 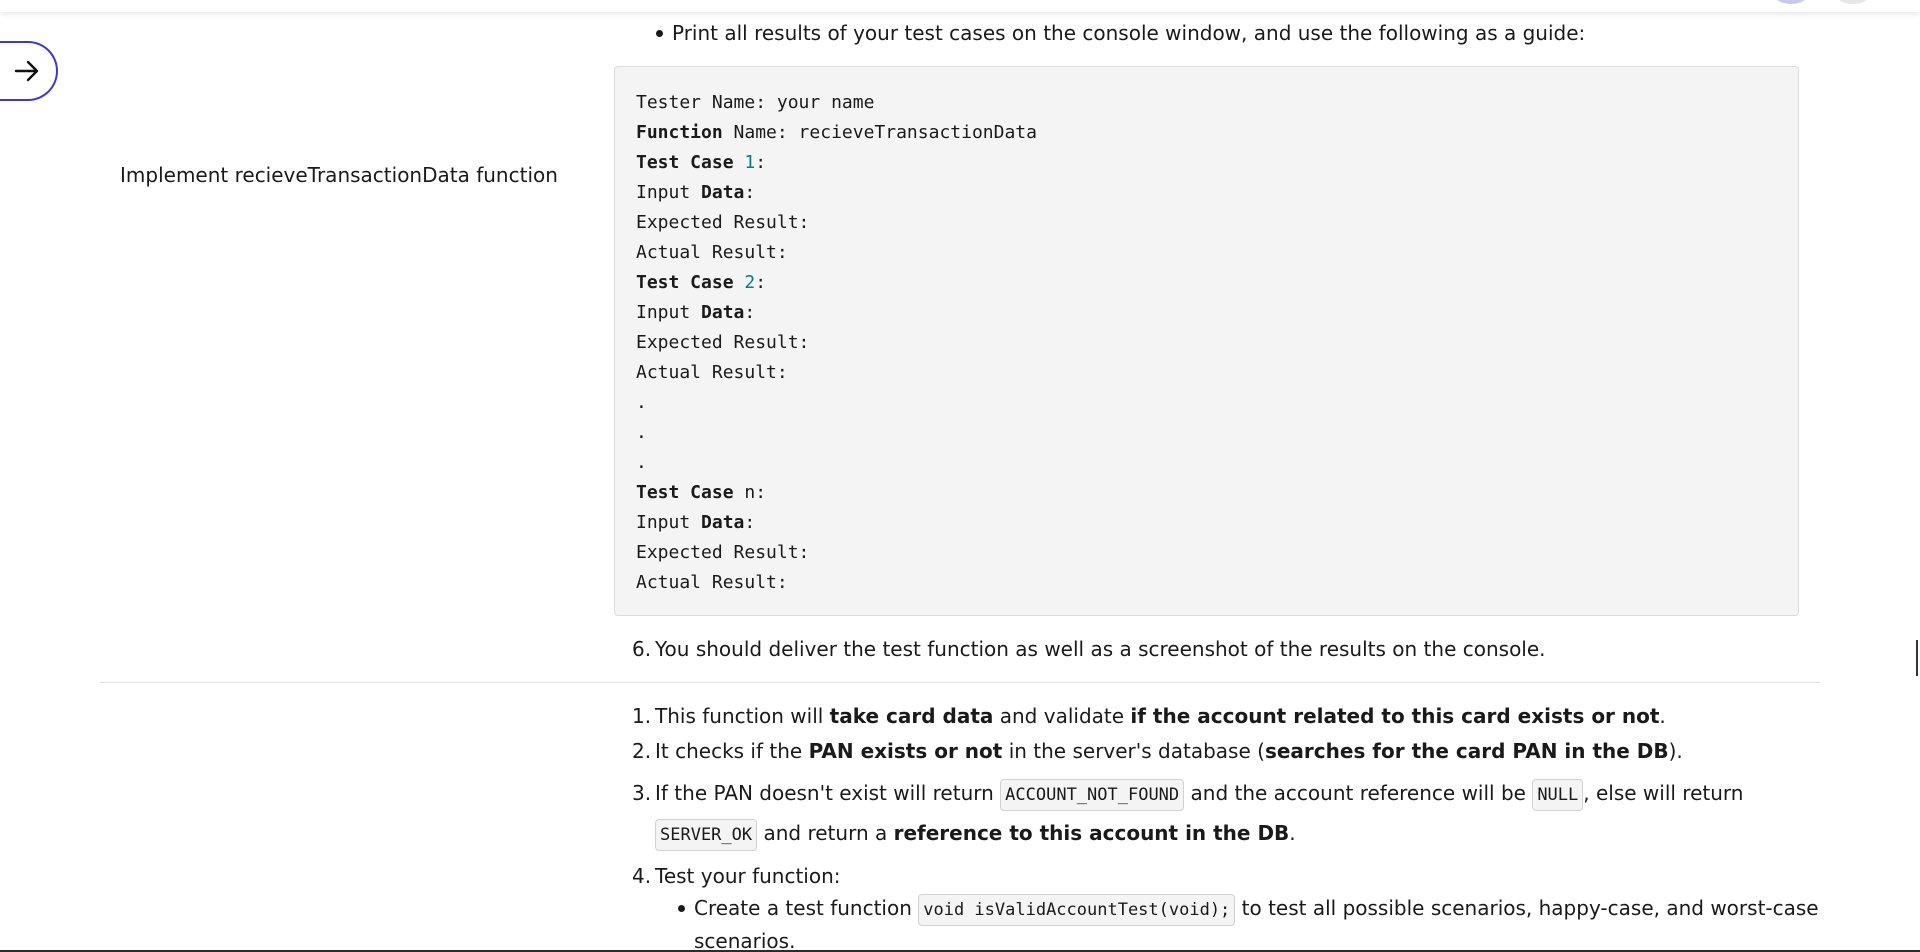 I want to click on inline-code: ACCOUNT_NOT_FOUND, so click(x=1092, y=795).